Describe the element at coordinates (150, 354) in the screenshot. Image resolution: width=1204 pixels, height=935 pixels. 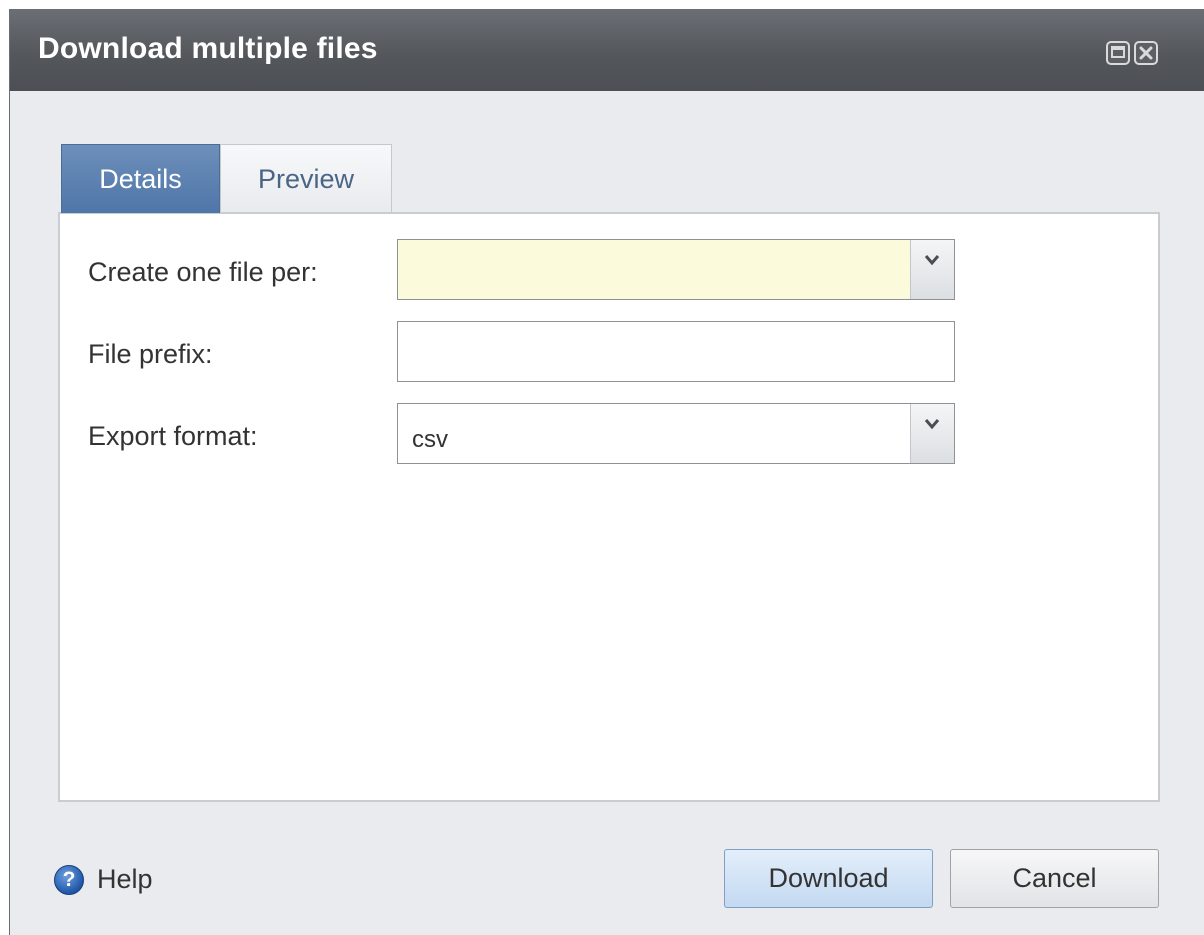
I see `file-prefix-label: File prefix:` at that location.